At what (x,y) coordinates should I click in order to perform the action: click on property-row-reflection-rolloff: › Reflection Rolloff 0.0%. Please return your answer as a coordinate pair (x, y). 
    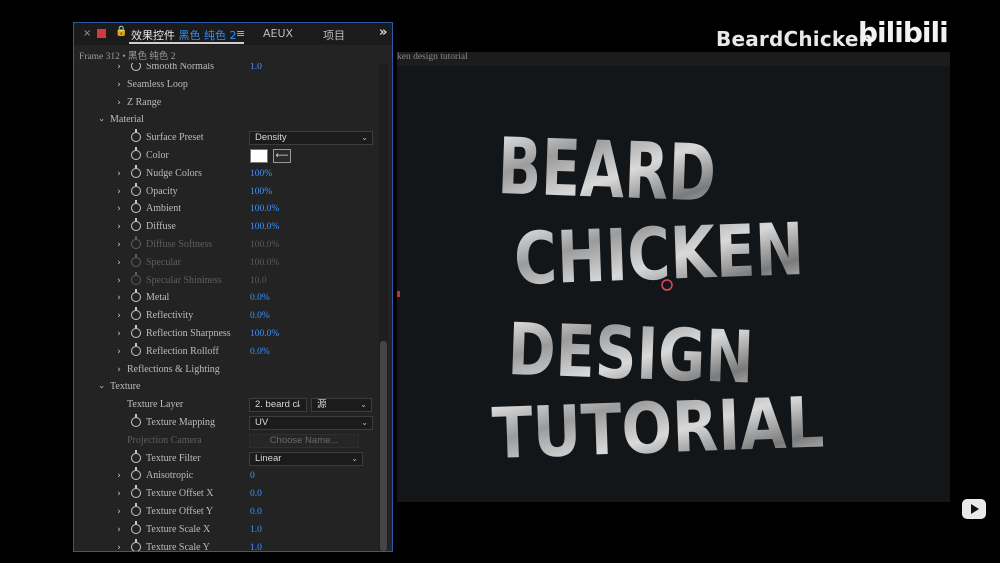
    Looking at the image, I should click on (229, 352).